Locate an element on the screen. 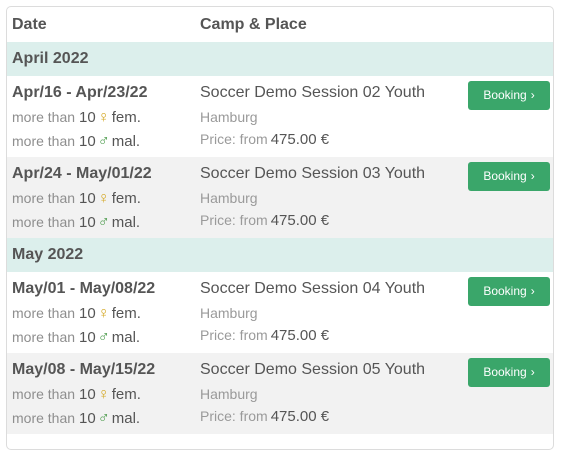 This screenshot has width=562, height=461. session-title: Soccer Demo Session 02 Youth is located at coordinates (313, 92).